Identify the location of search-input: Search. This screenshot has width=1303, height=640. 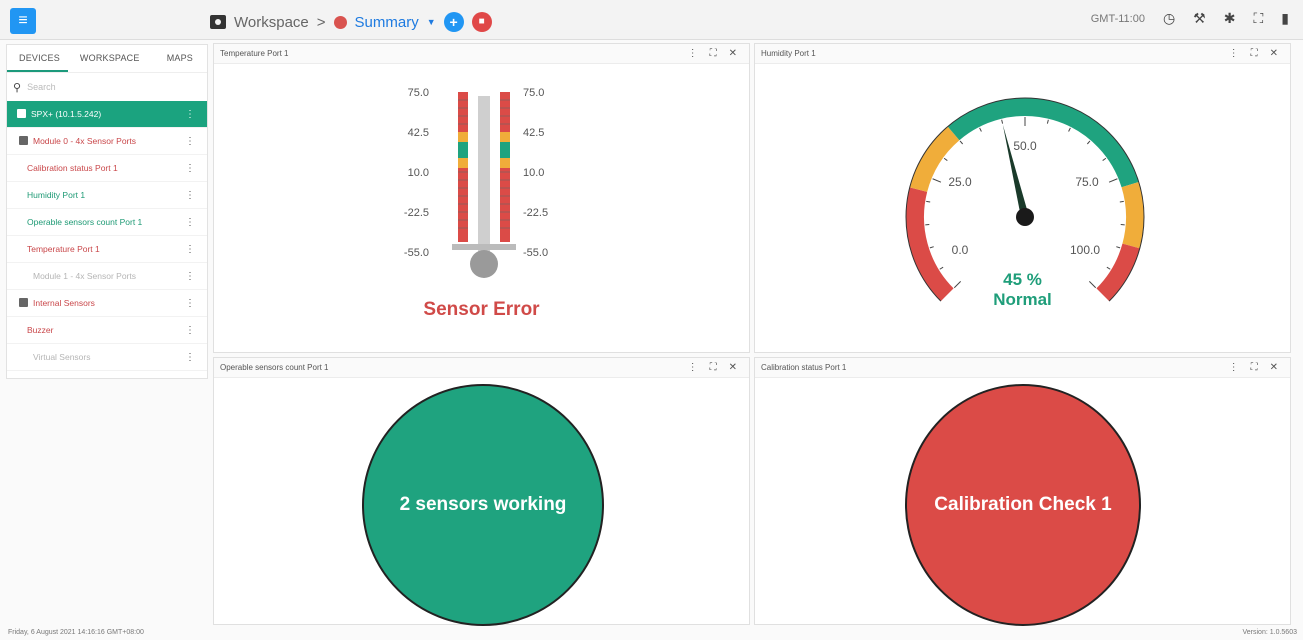
(41, 87).